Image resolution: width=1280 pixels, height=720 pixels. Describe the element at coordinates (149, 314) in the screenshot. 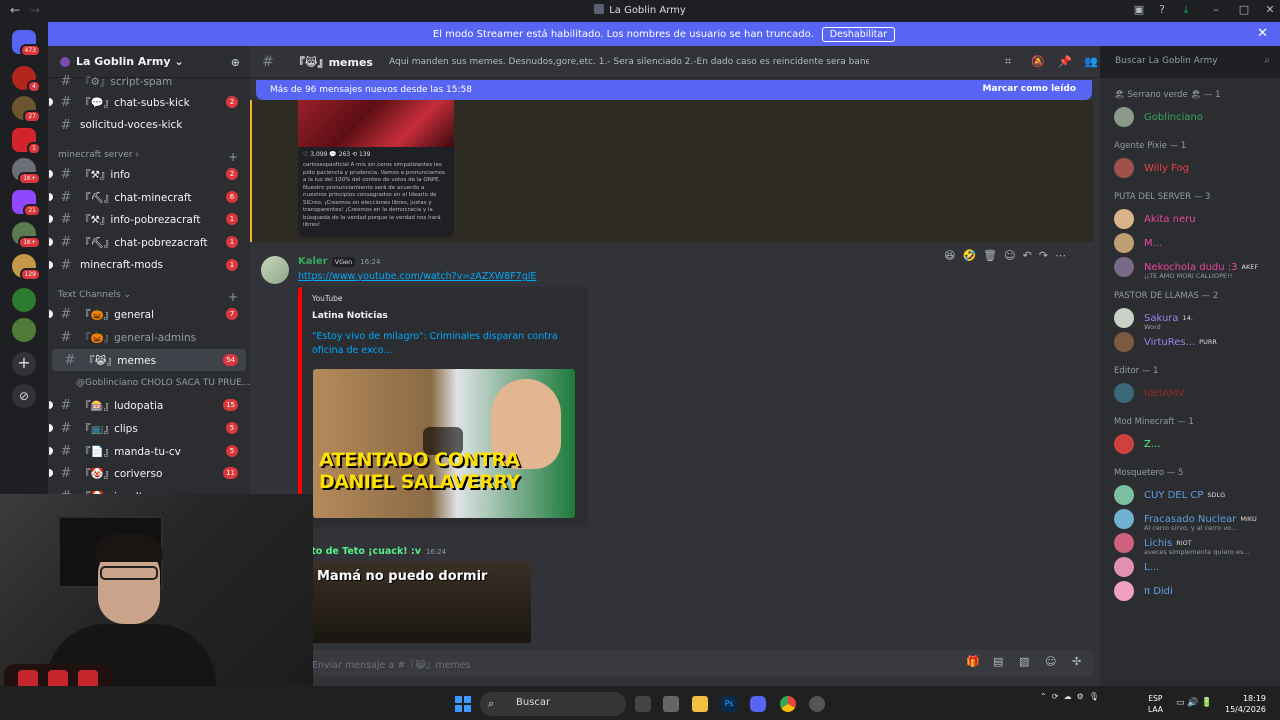

I see `channel-item: # 『🎃』general 7` at that location.